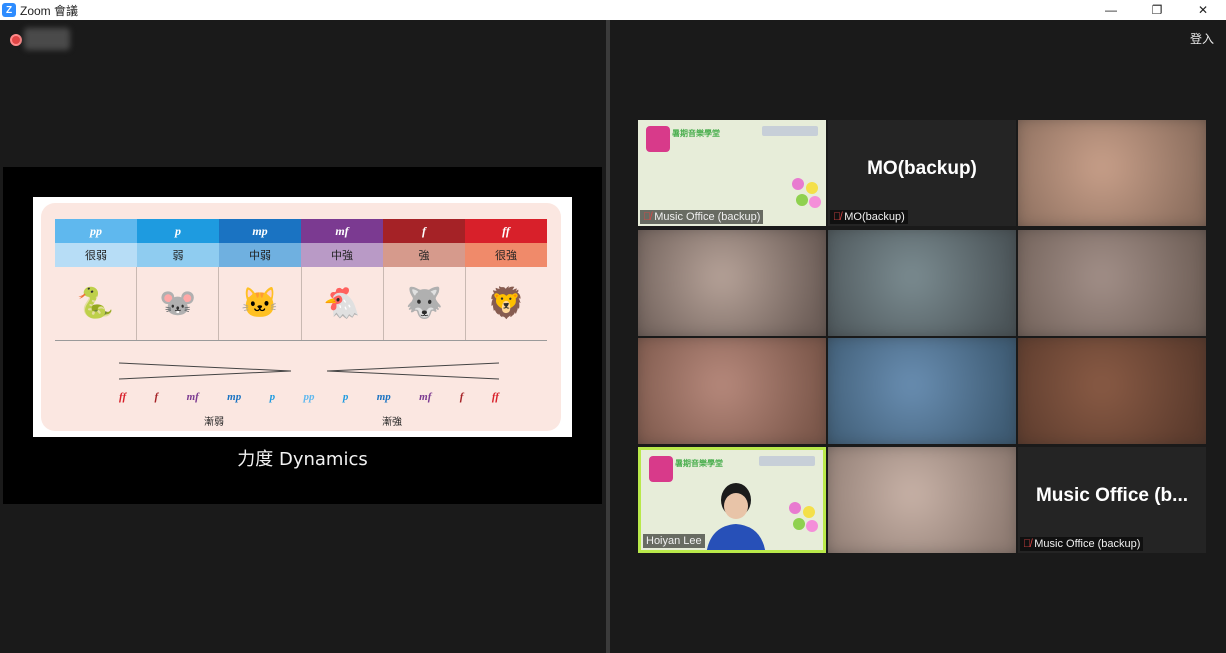  I want to click on animal-mp-icon: 🐱, so click(260, 303).